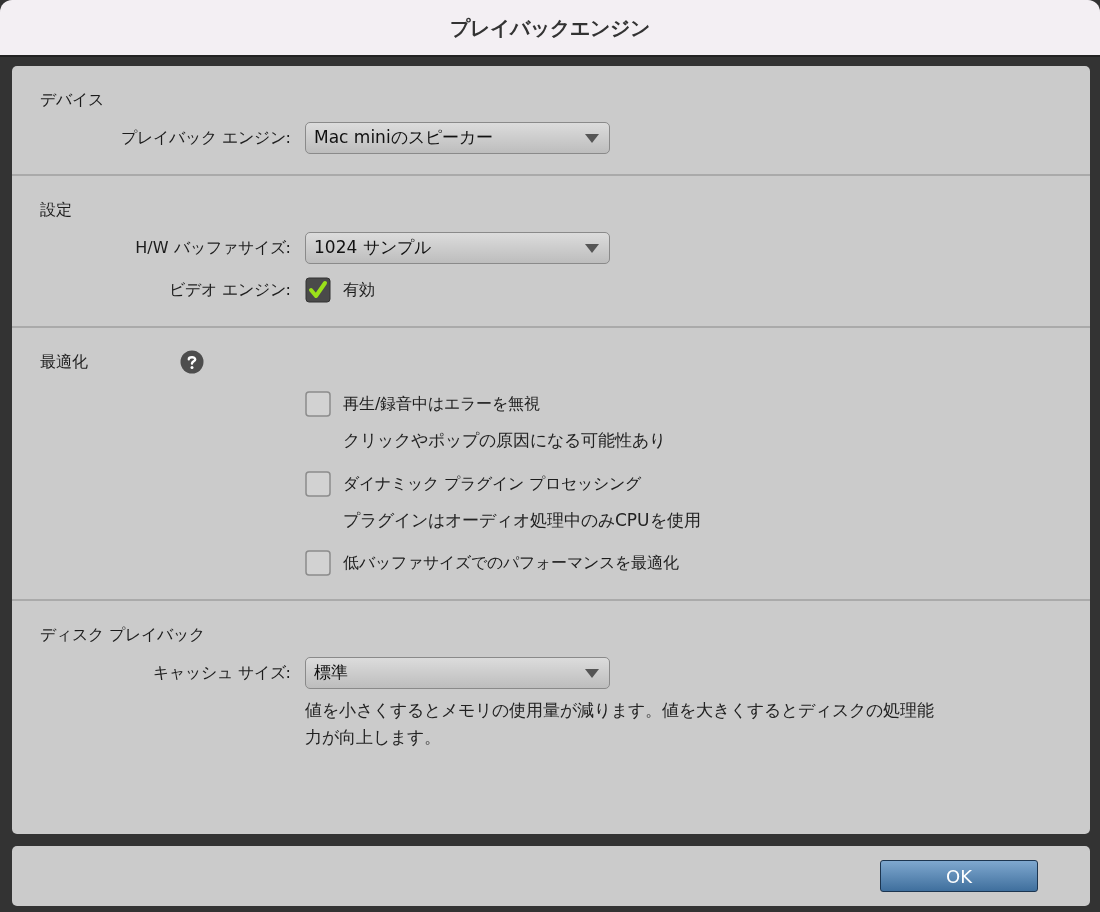 This screenshot has width=1100, height=912. What do you see at coordinates (620, 724) in the screenshot?
I see `help-text: 値を小さくするとメモリの使用量が減ります。値を大きくするとディスクの処理能力が向上します。` at bounding box center [620, 724].